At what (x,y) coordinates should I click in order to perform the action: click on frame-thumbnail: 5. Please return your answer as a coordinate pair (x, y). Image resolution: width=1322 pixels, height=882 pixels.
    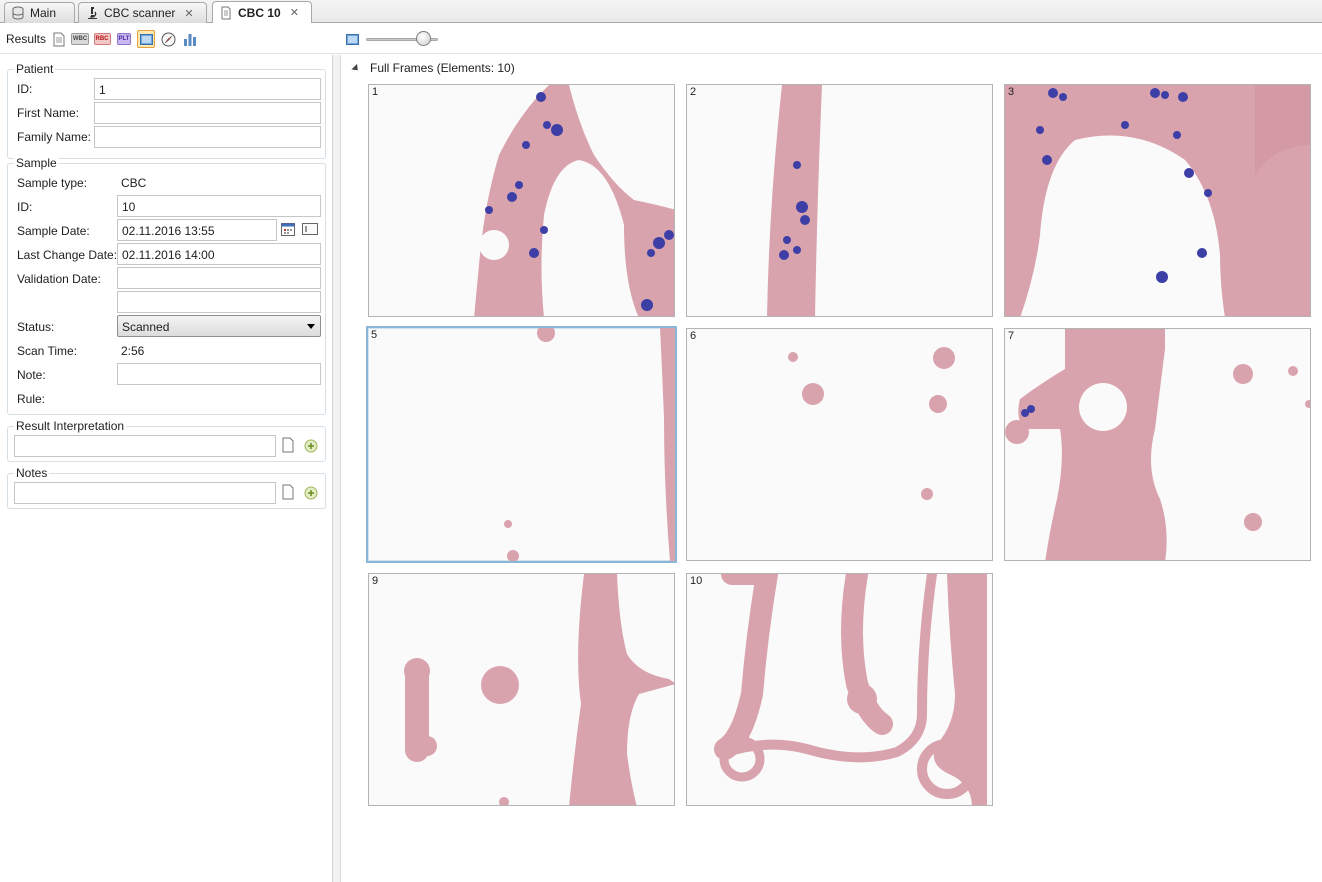
    Looking at the image, I should click on (521, 444).